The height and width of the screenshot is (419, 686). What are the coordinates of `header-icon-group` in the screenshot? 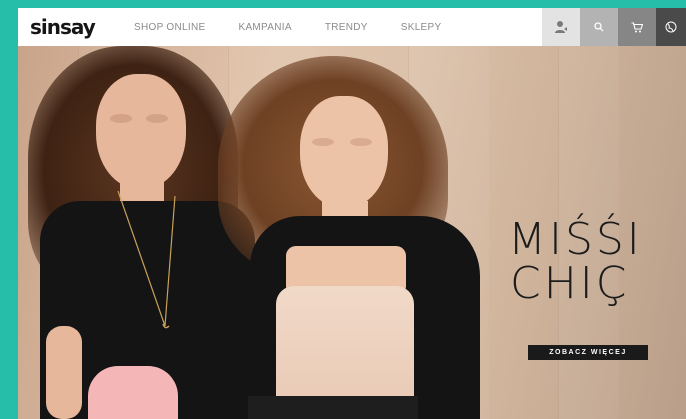 It's located at (614, 27).